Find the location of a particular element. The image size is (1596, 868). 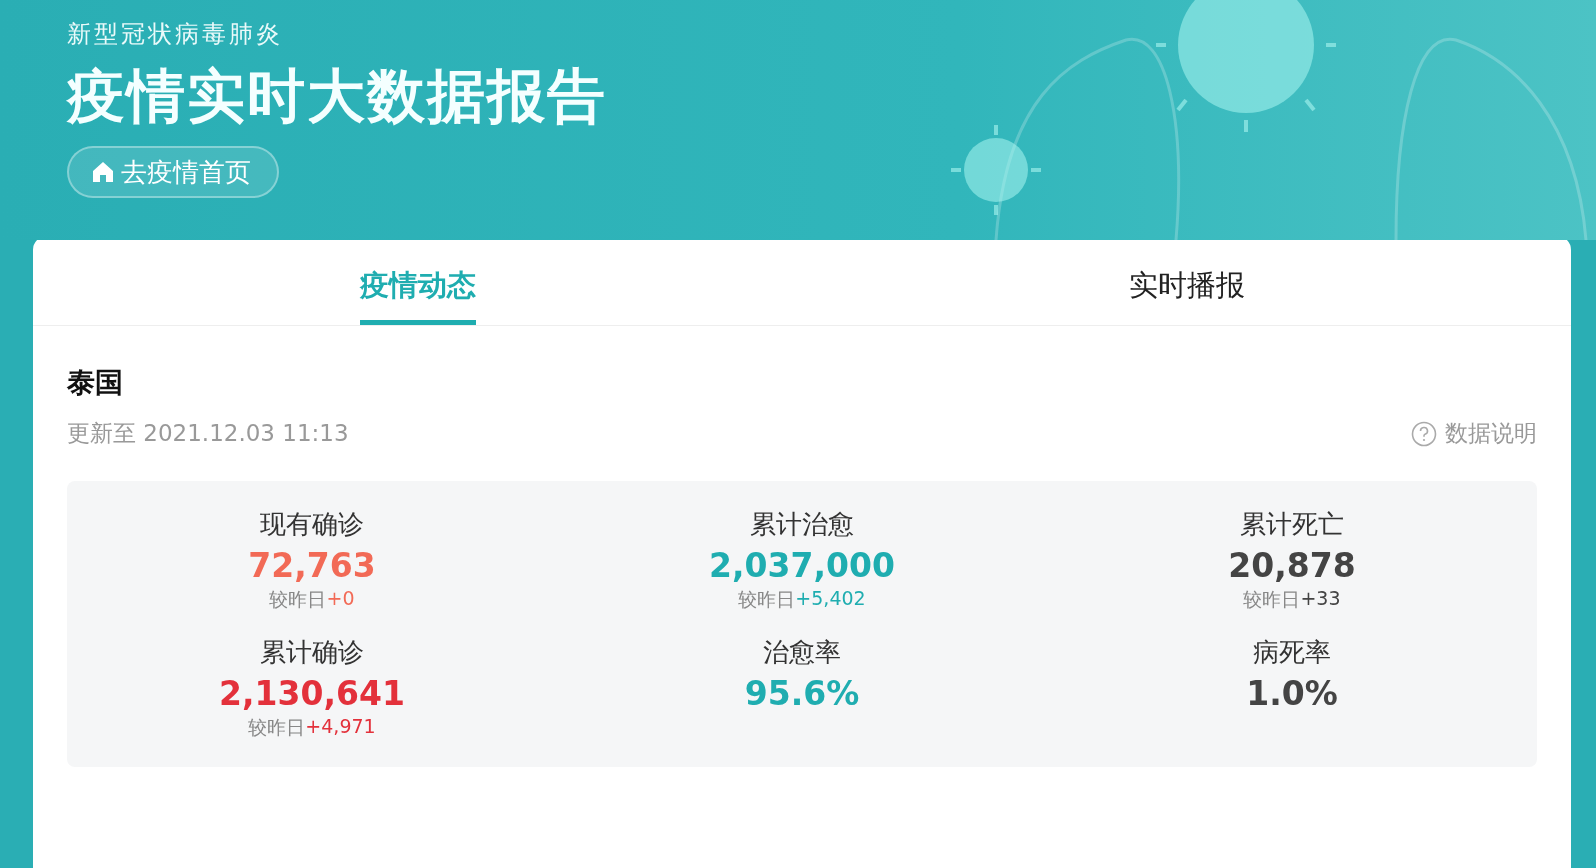

stat-label: 现有确诊 is located at coordinates (312, 524).